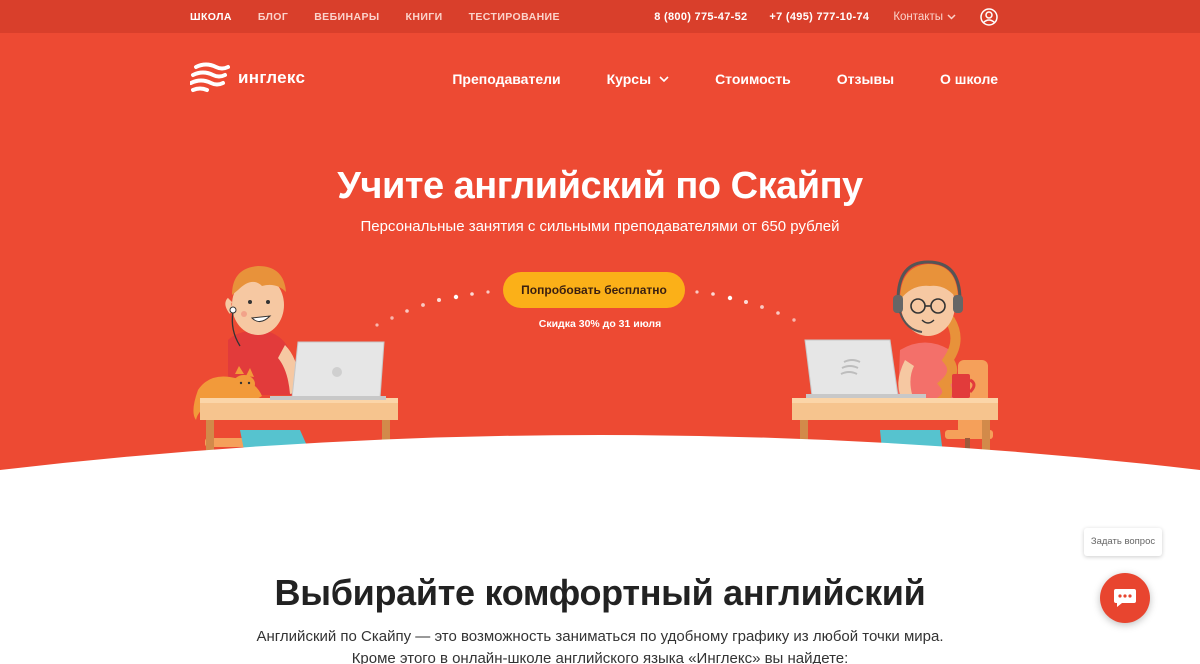 This screenshot has height=664, width=1200. I want to click on hero-wave, so click(600, 467).